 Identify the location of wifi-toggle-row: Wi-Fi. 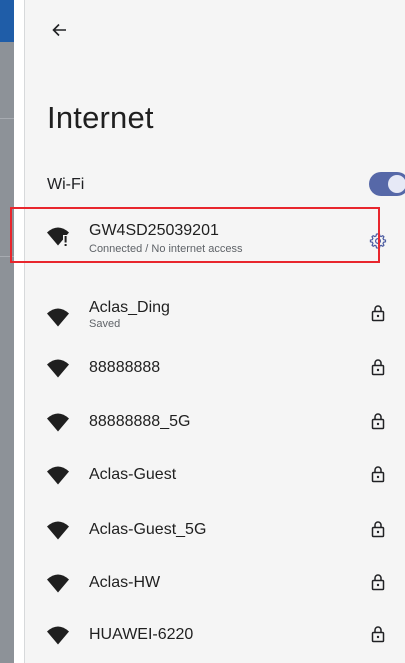
(226, 186).